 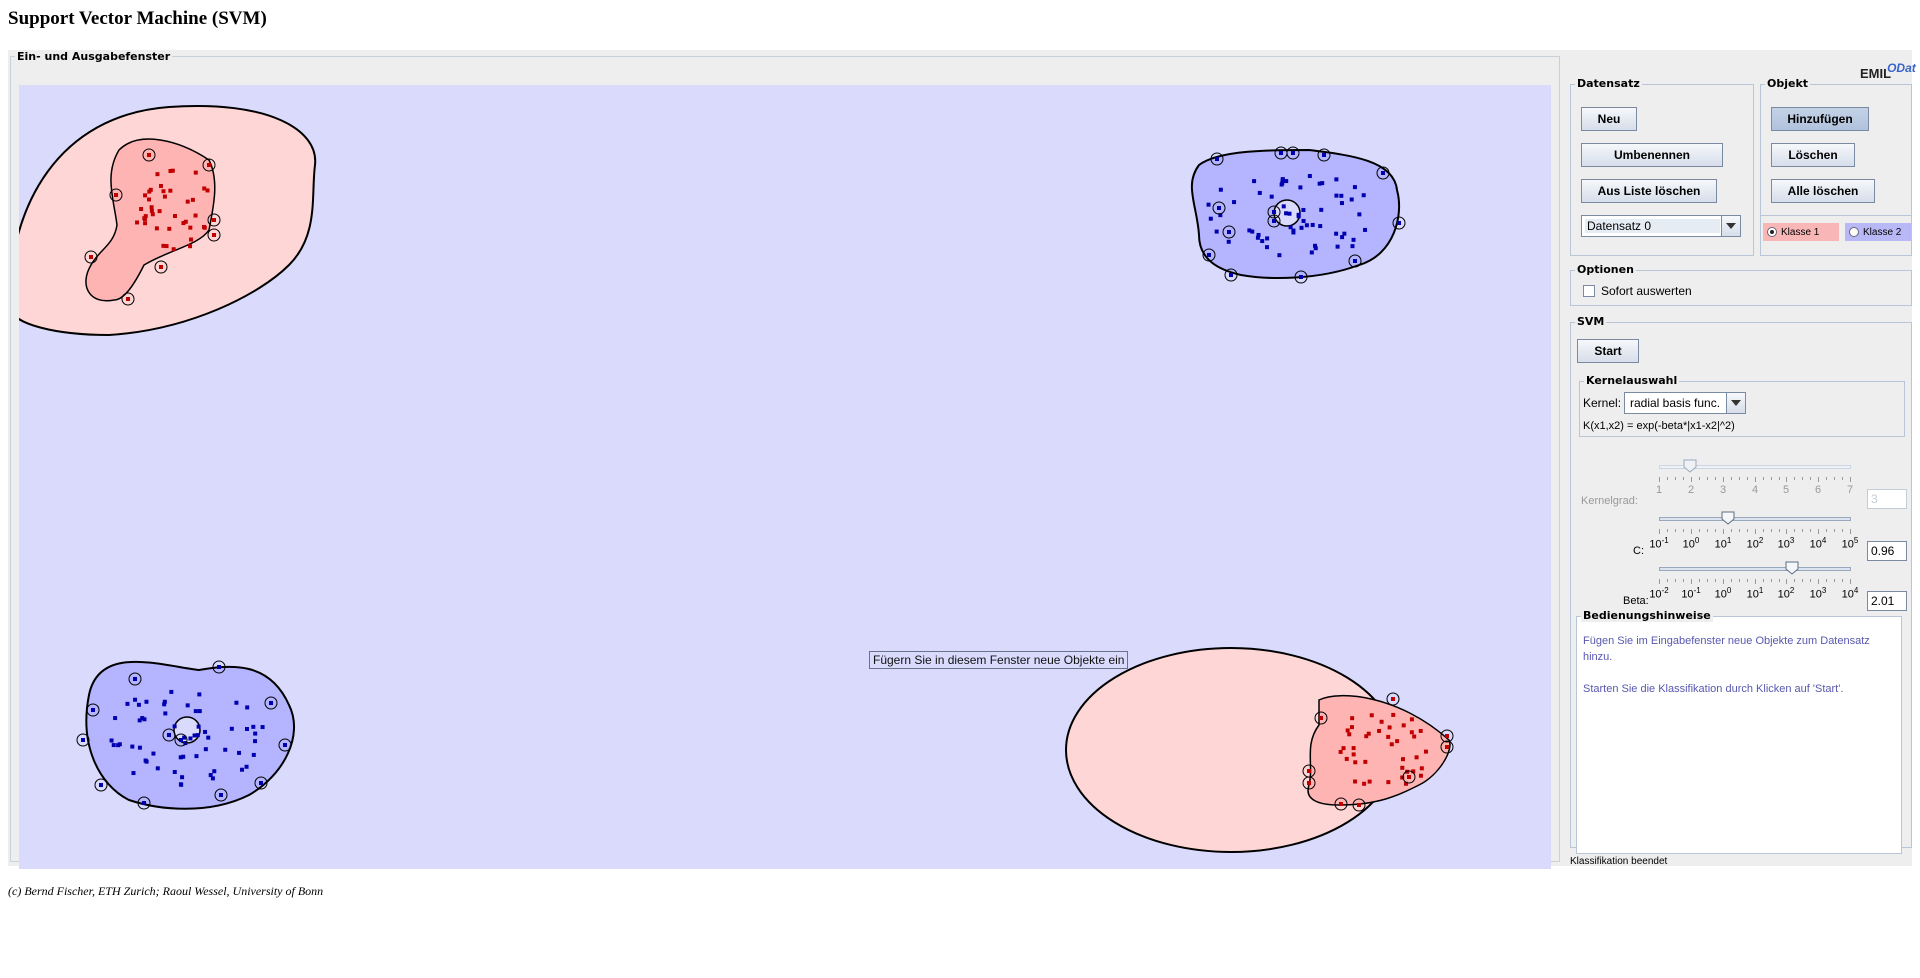 I want to click on kernel-select: radial basis func., so click(x=1685, y=403).